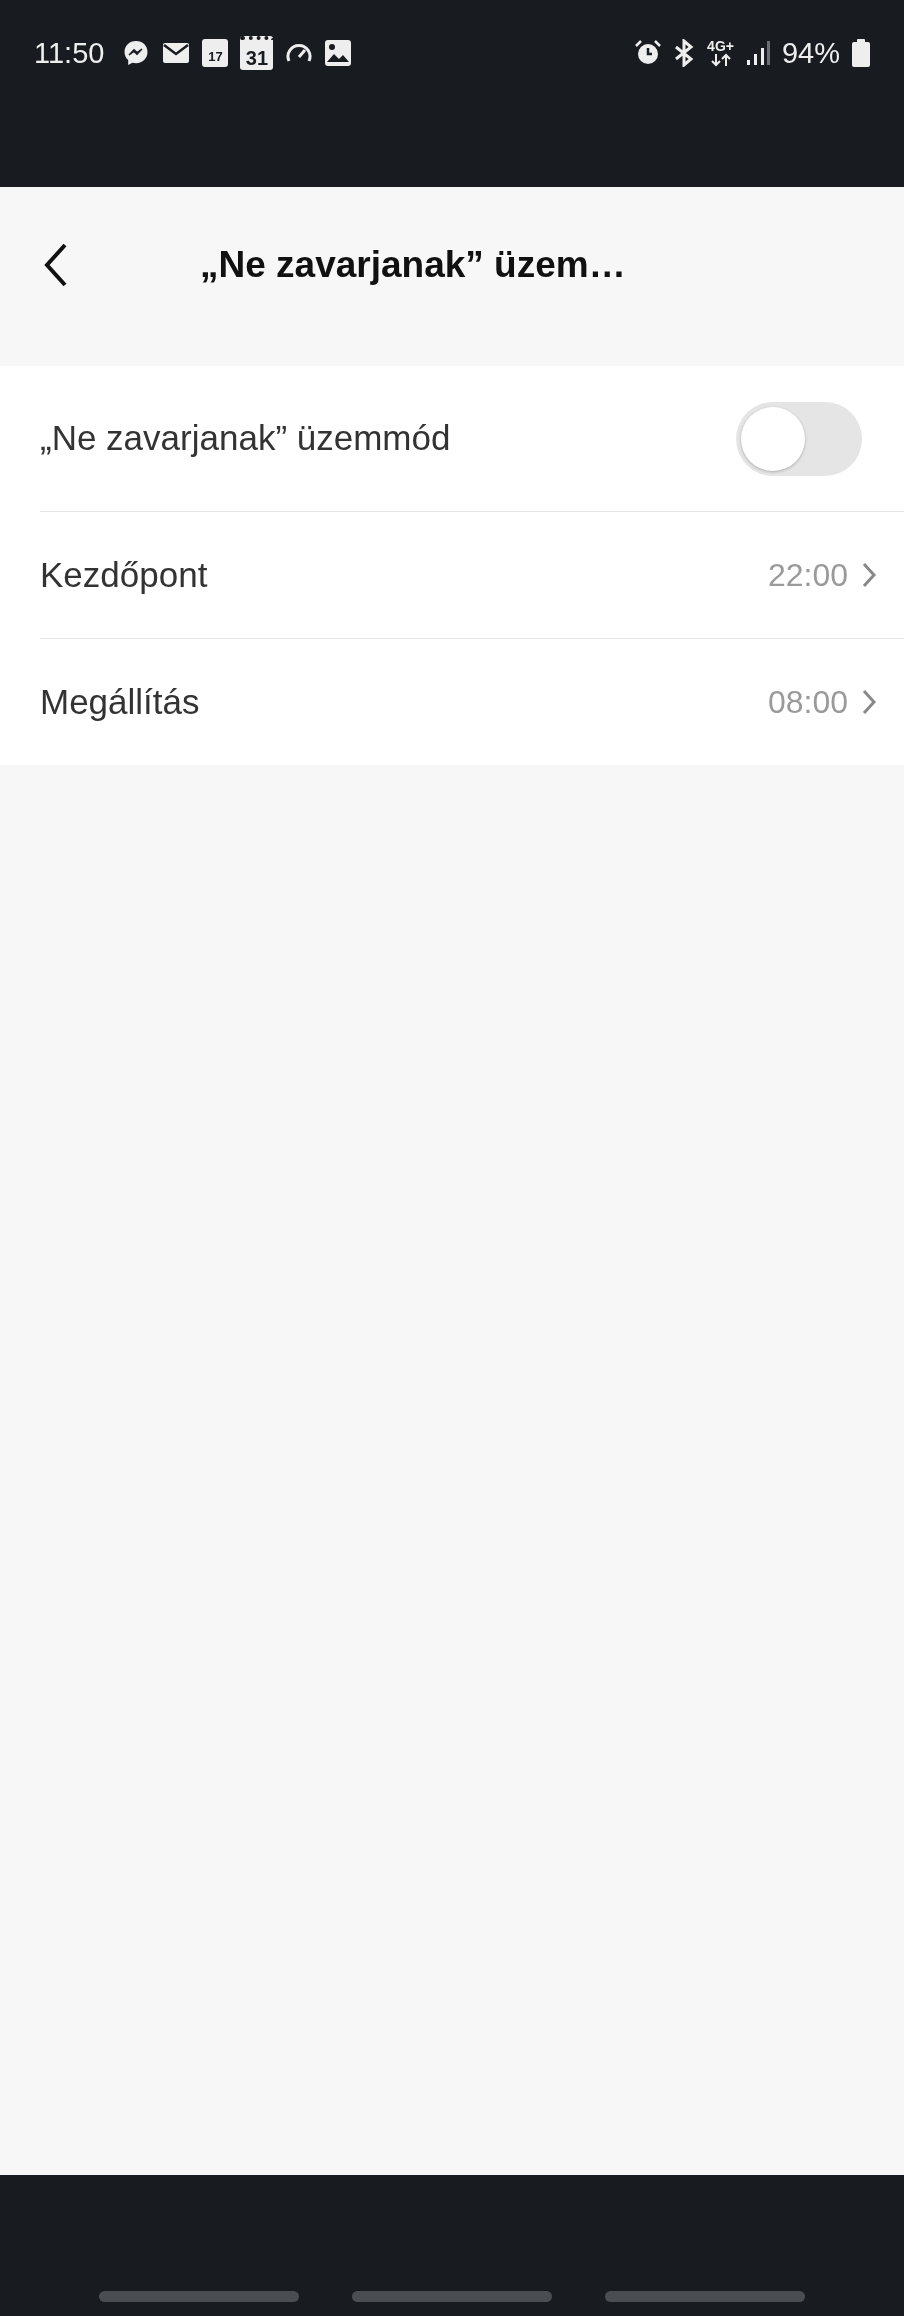 Image resolution: width=904 pixels, height=2316 pixels. I want to click on calendar-icon: 17, so click(215, 53).